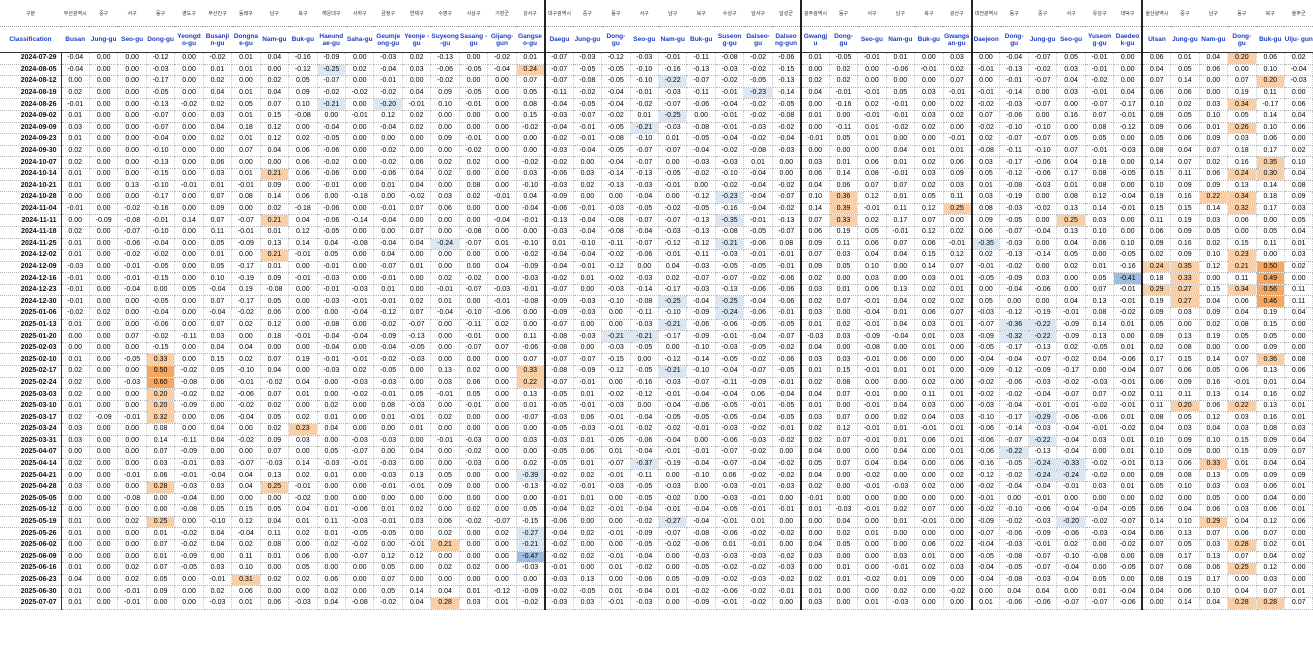 Image resolution: width=1313 pixels, height=645 pixels. I want to click on table-cell: 0.10, so click(445, 104).